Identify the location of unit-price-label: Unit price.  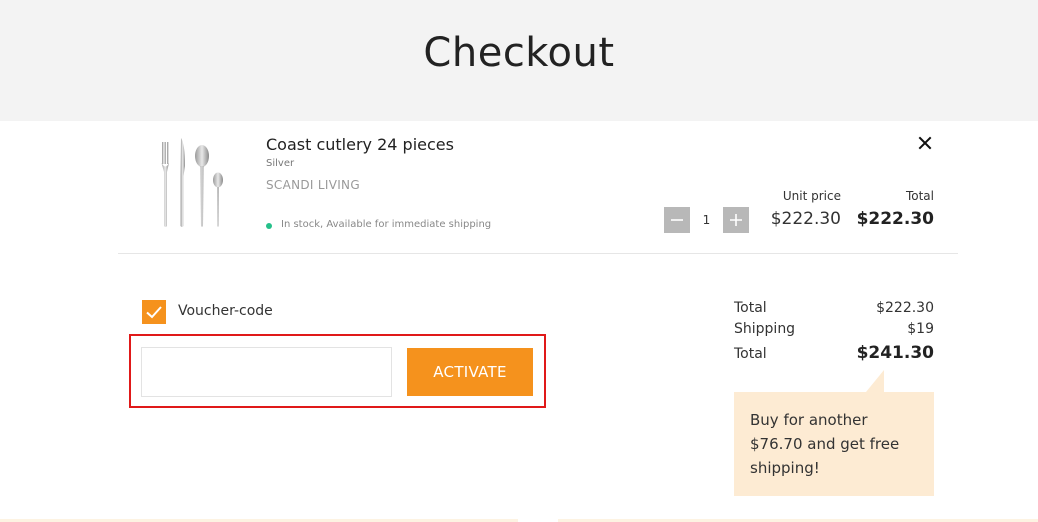
(811, 196).